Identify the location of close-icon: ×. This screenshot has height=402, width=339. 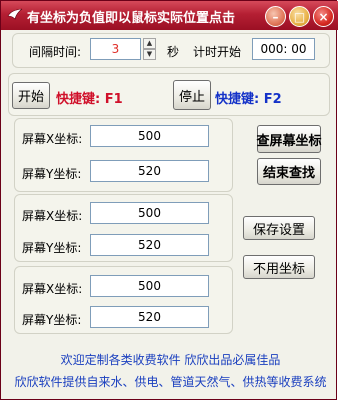
(323, 16).